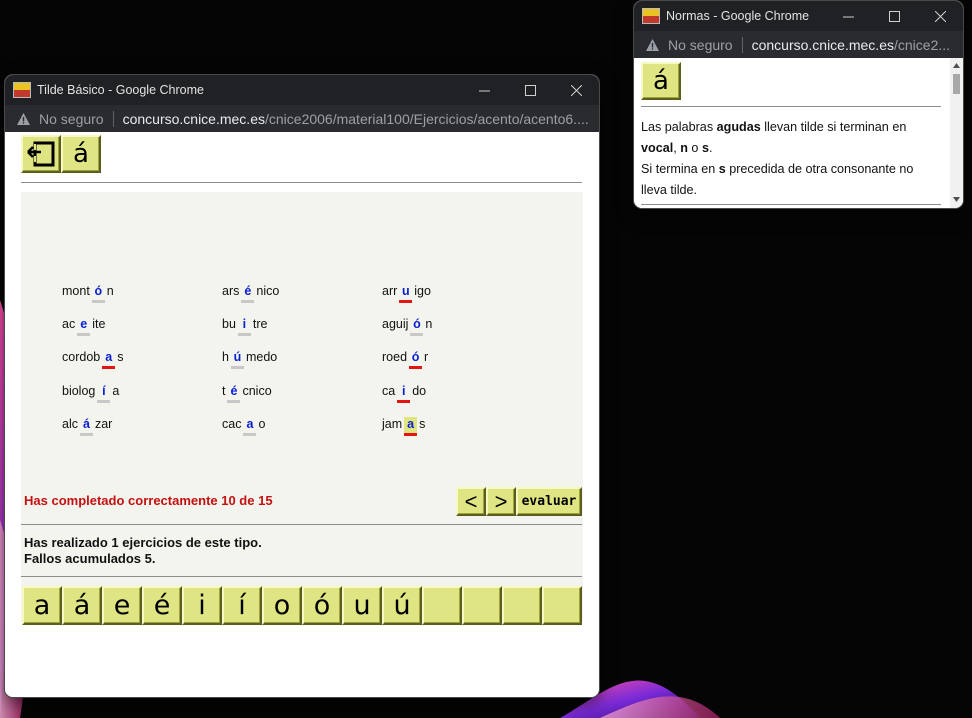 This screenshot has width=972, height=718. What do you see at coordinates (249, 359) in the screenshot?
I see `word-item: h ú medo` at bounding box center [249, 359].